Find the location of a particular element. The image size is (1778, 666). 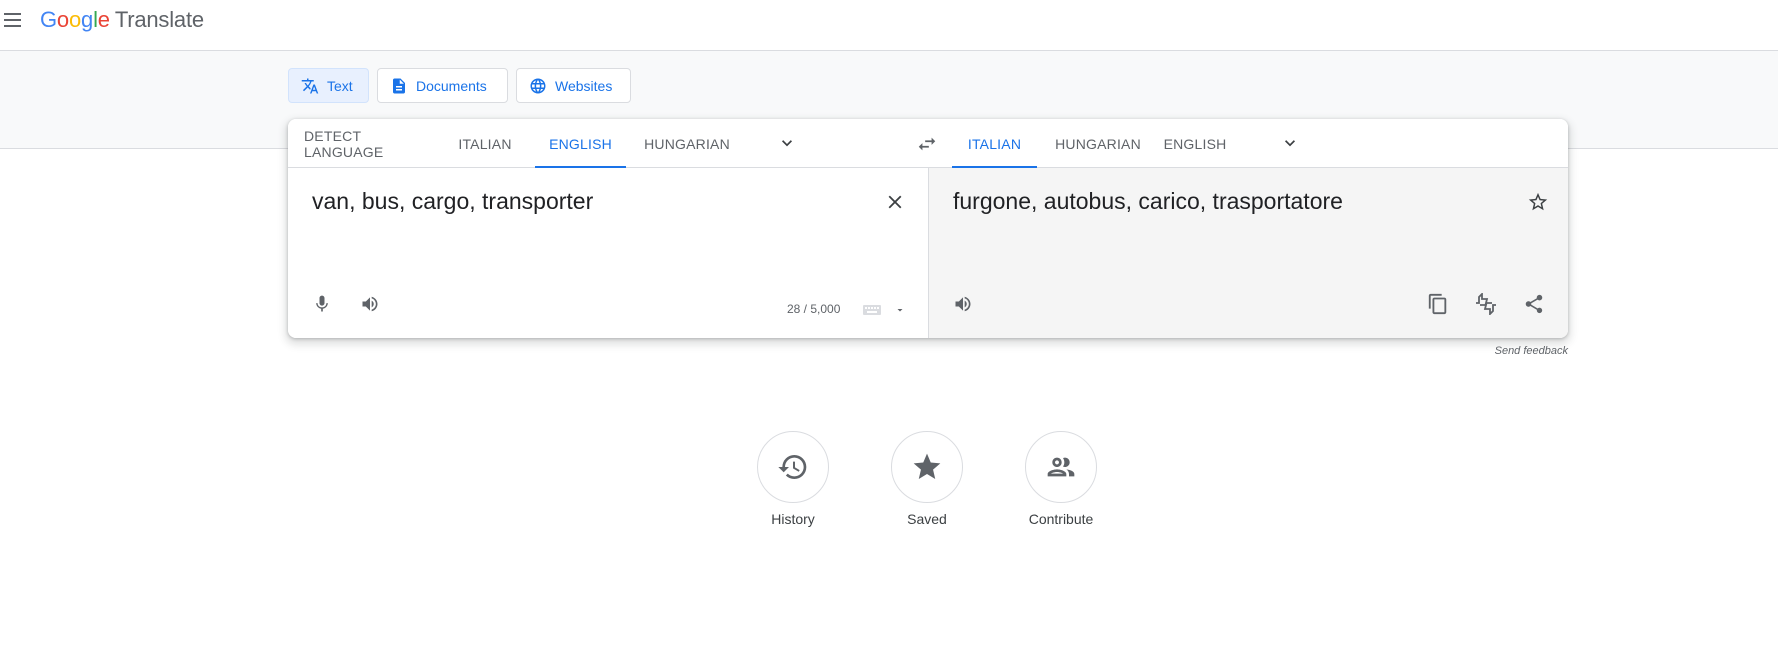

target-lang-more-button is located at coordinates (1290, 143).